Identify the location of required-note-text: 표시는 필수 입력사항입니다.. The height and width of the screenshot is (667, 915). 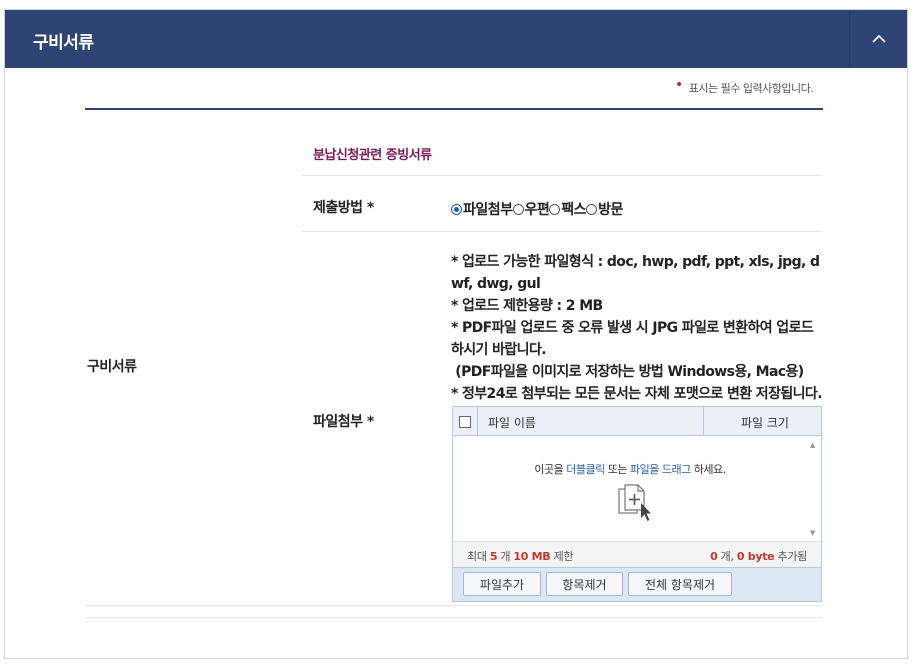
(751, 88).